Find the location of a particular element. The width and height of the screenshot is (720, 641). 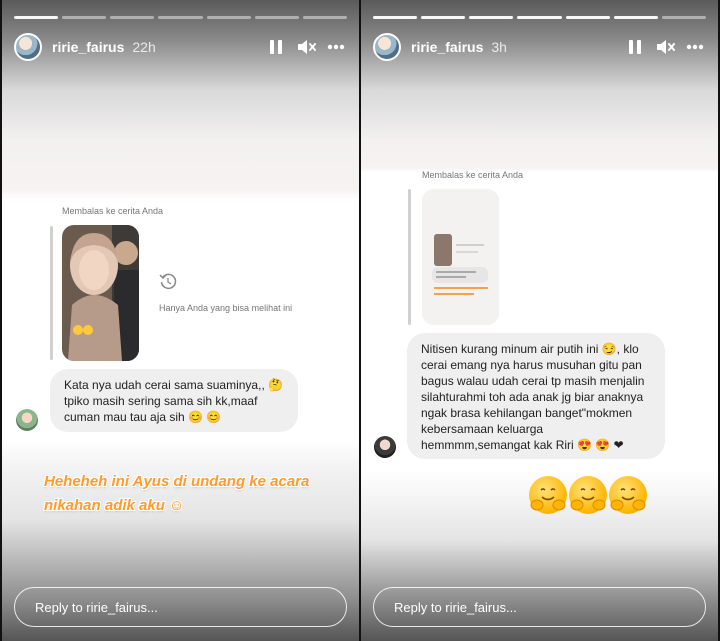

hug-emoji-group is located at coordinates (588, 495).